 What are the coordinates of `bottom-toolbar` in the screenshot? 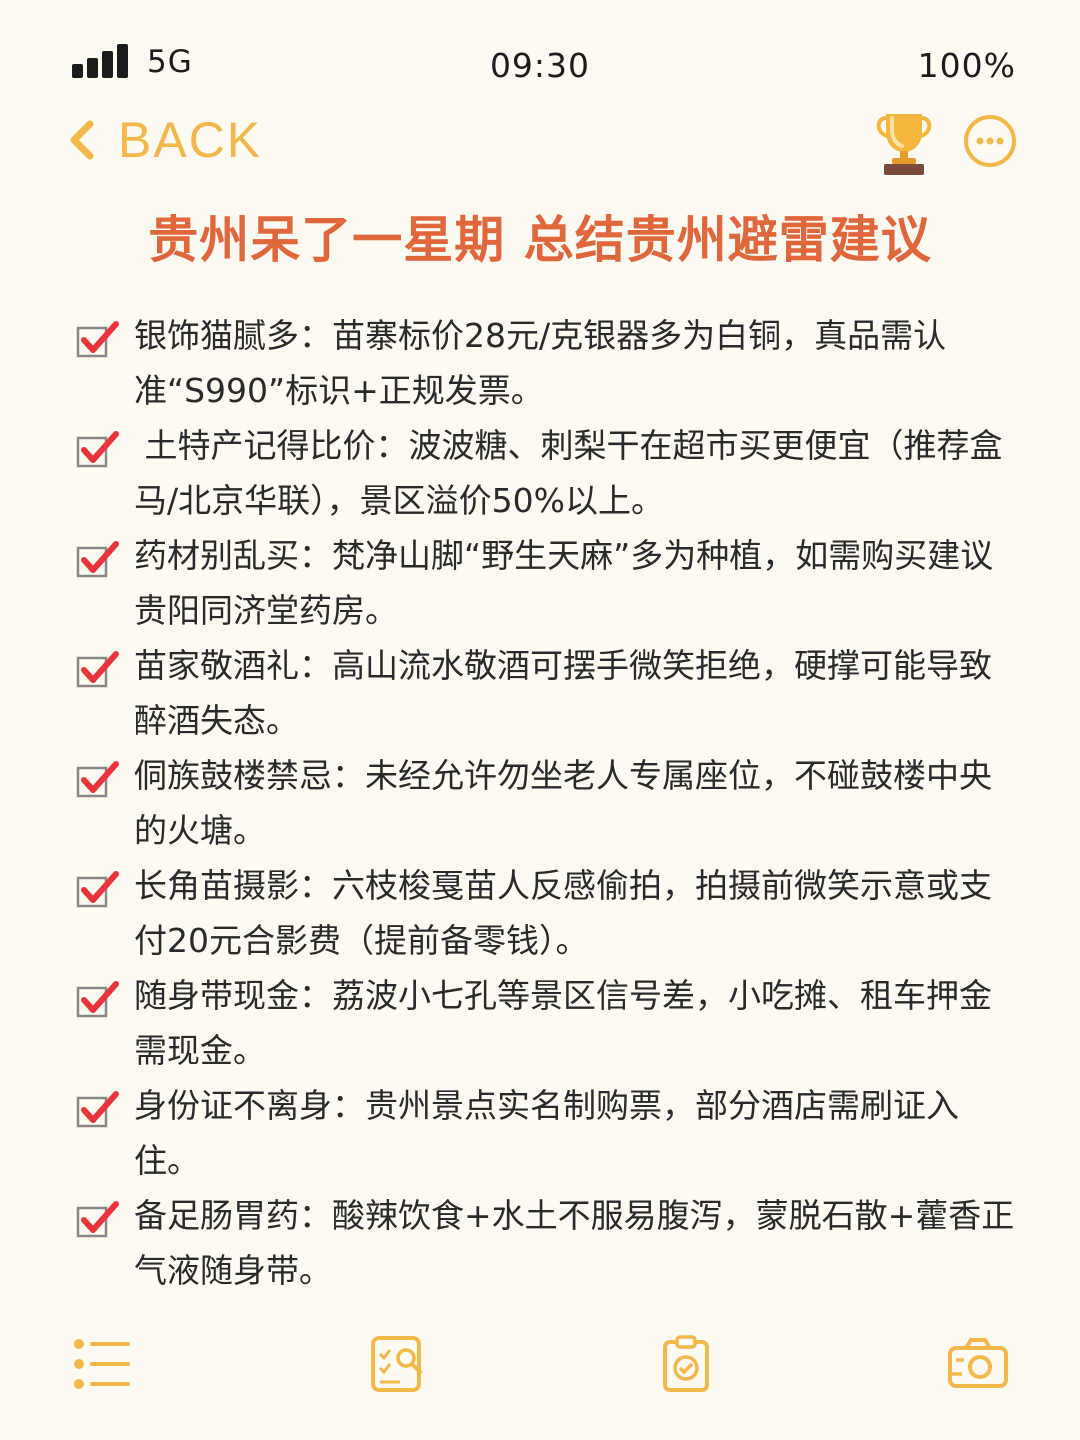 It's located at (540, 1364).